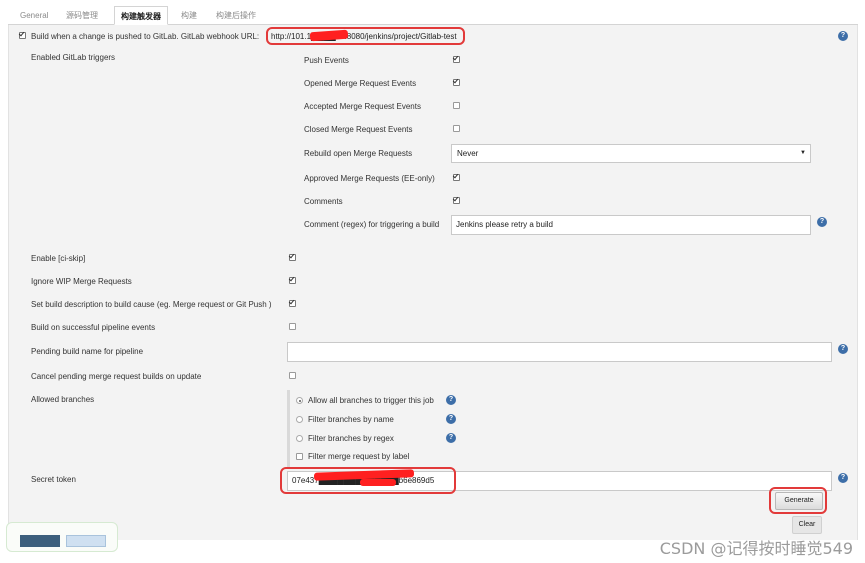 The width and height of the screenshot is (865, 563). What do you see at coordinates (299, 438) in the screenshot?
I see `filter-by-regex-radio` at bounding box center [299, 438].